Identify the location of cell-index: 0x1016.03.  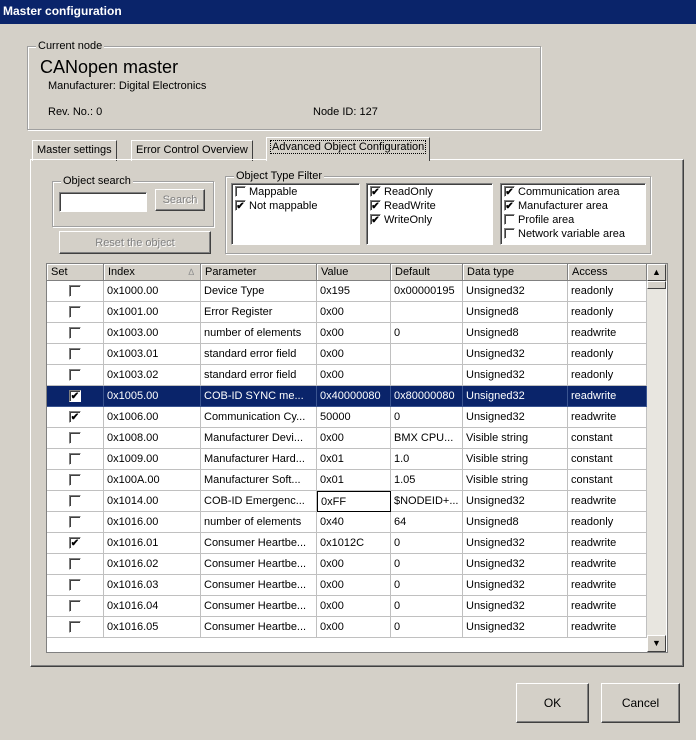
(152, 585).